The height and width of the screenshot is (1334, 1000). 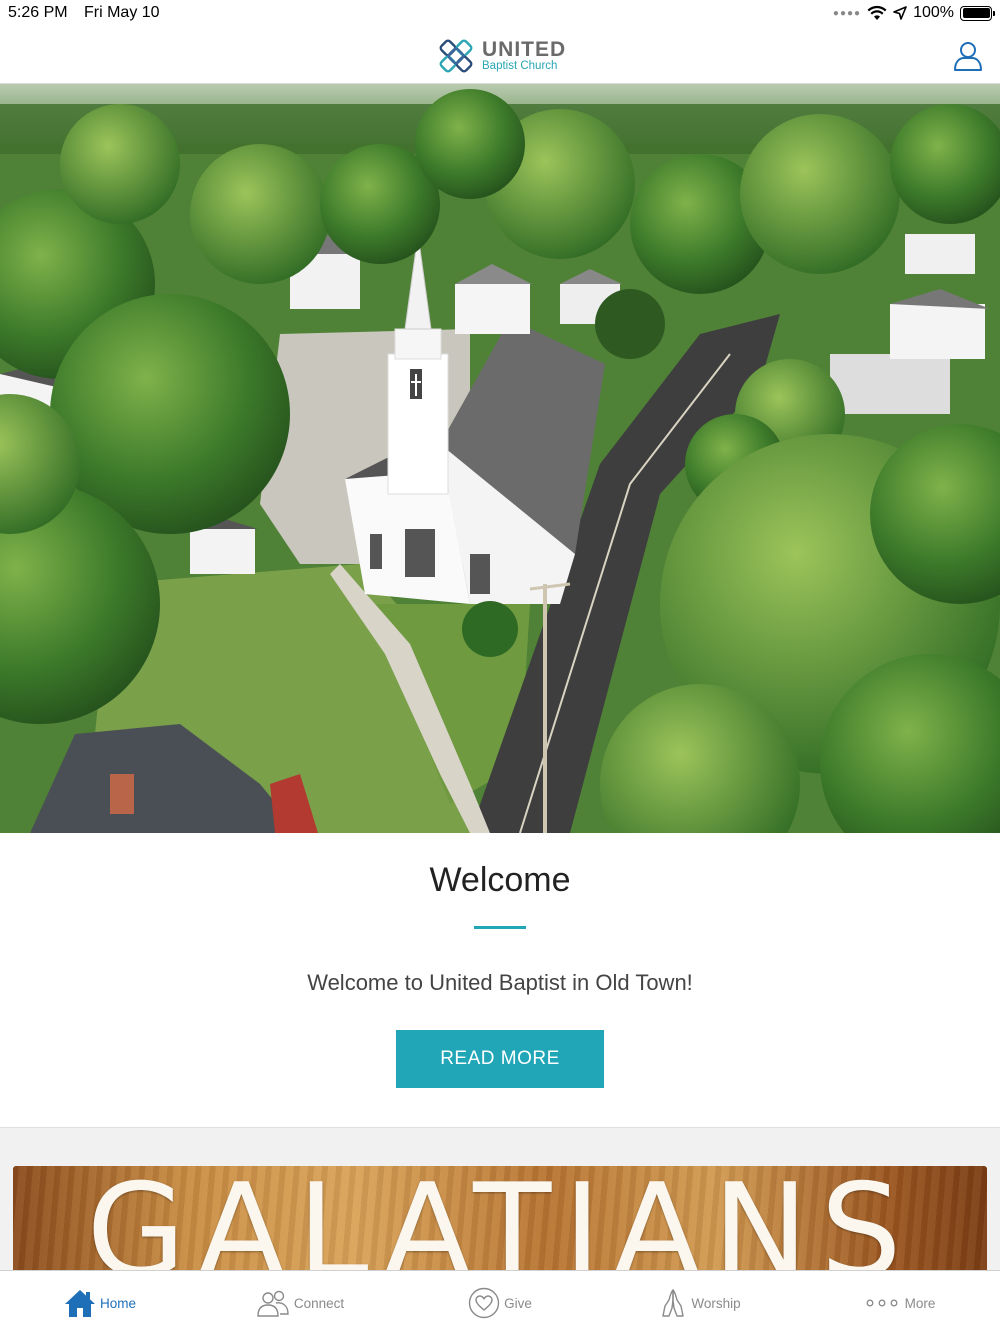 I want to click on welcome-title: Welcome, so click(x=500, y=880).